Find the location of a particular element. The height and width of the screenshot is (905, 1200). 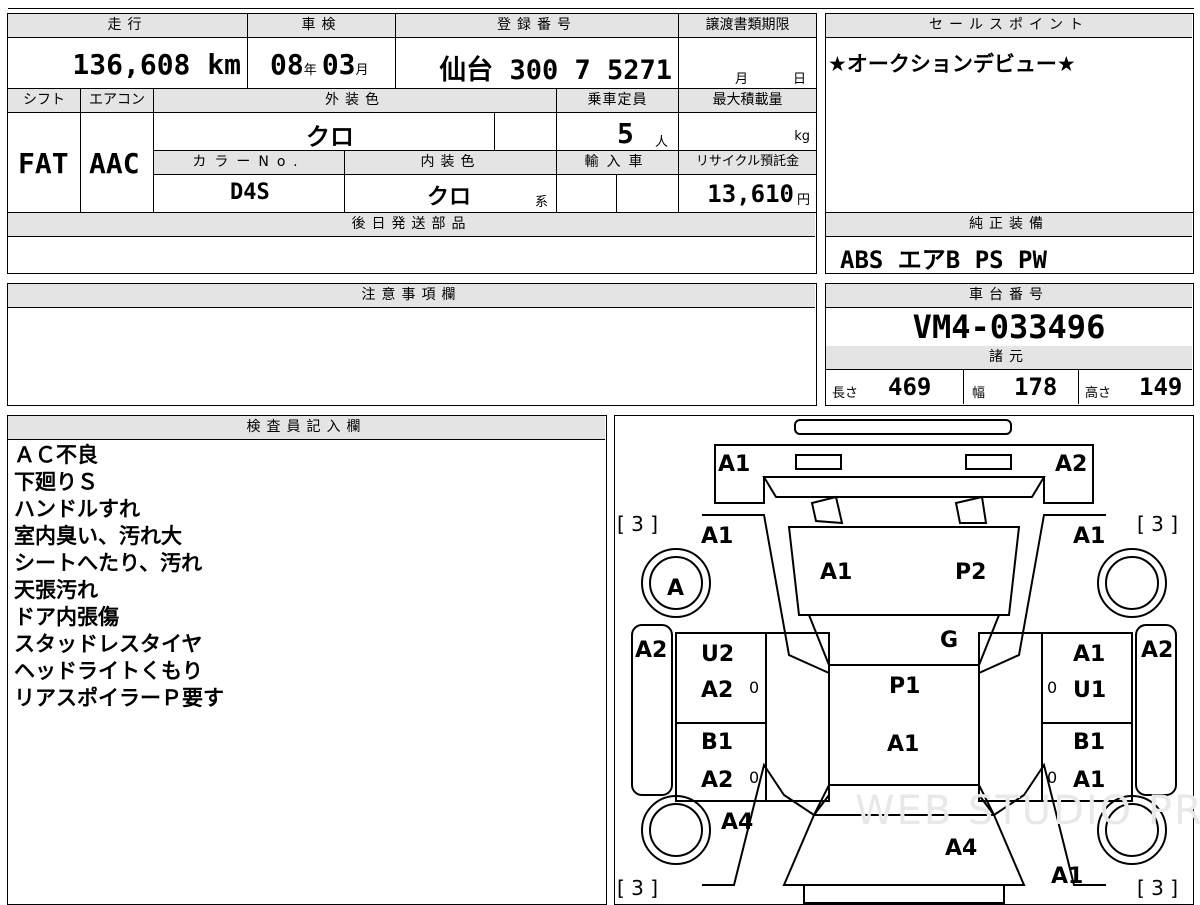

recycle-value: 13,610 is located at coordinates (750, 194).